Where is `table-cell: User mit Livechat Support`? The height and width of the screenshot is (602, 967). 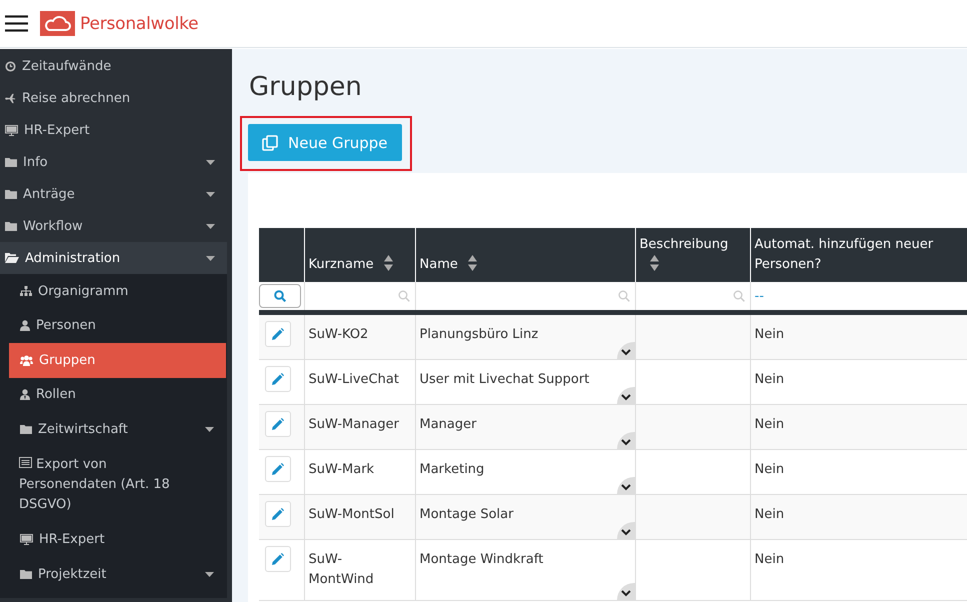
table-cell: User mit Livechat Support is located at coordinates (505, 379).